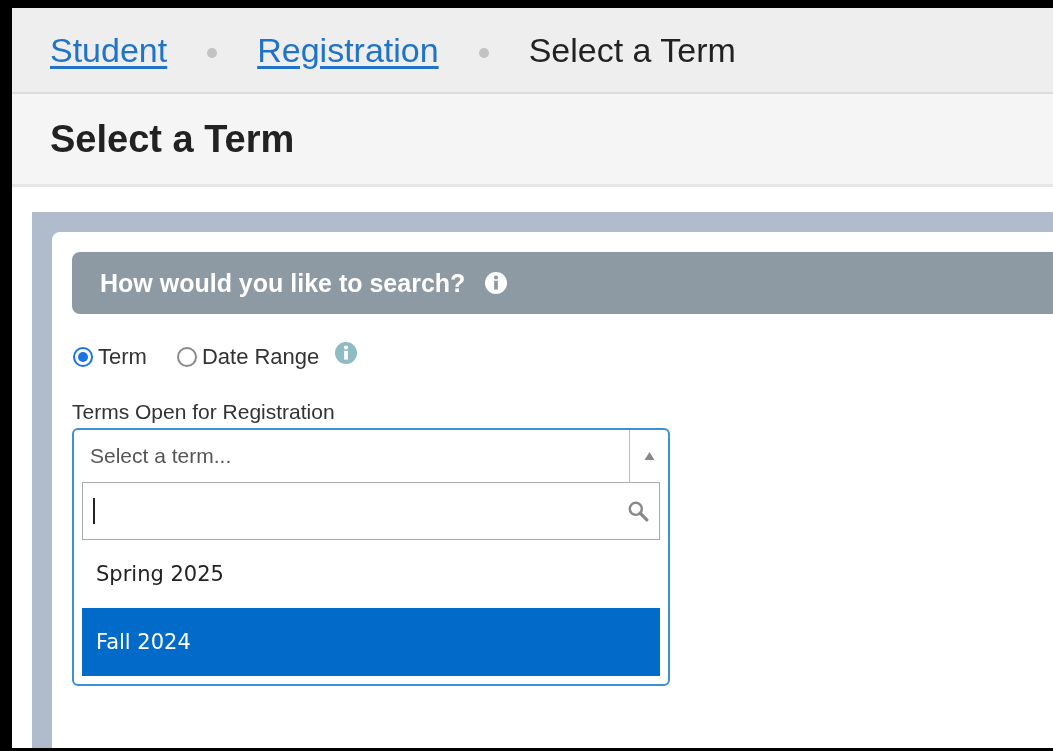 This screenshot has width=1053, height=751. I want to click on caret-icon, so click(649, 456).